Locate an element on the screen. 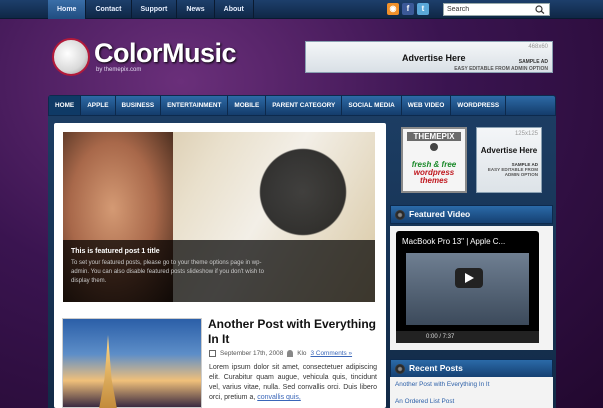 The image size is (603, 408). nav-wordpress: WORDPRESS is located at coordinates (479, 105).